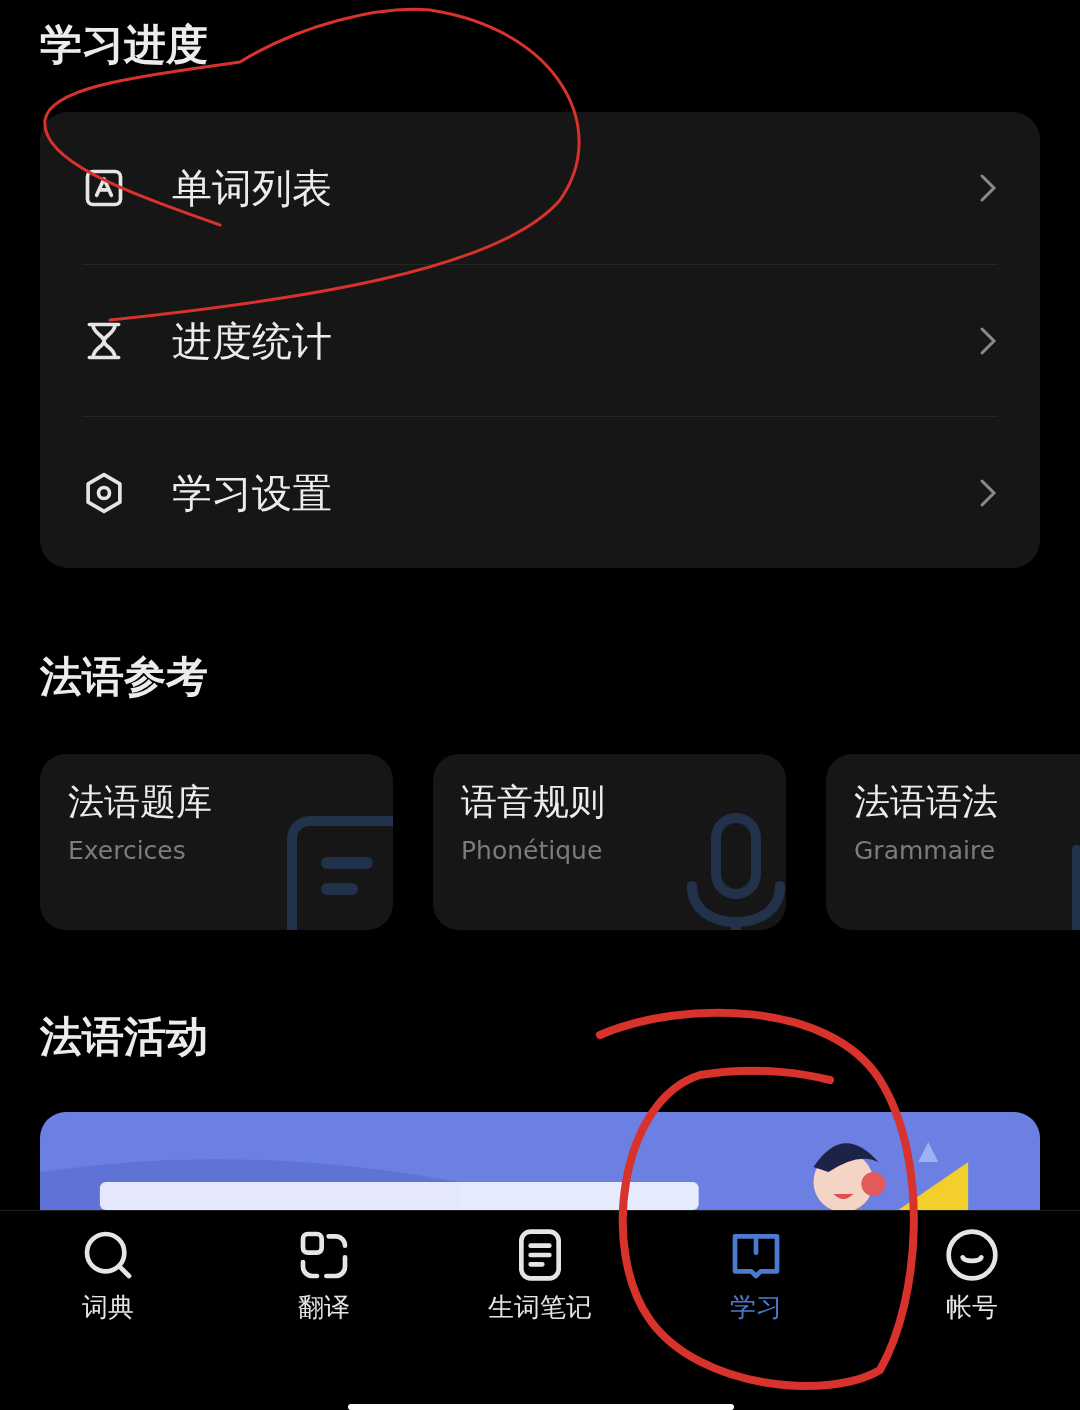  Describe the element at coordinates (972, 1275) in the screenshot. I see `tab-item: 帐号` at that location.